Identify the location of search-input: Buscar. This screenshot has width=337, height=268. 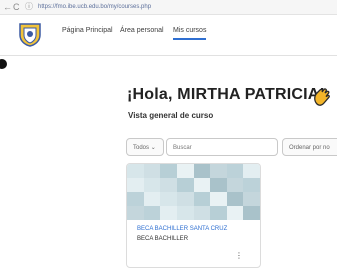
(222, 147).